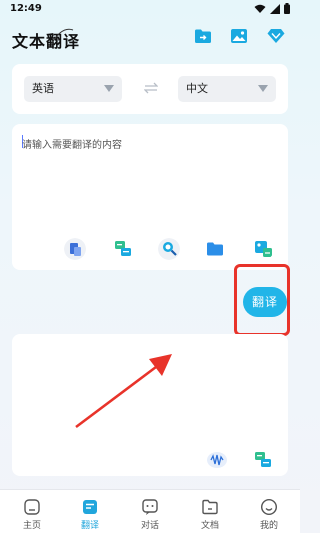 The height and width of the screenshot is (533, 320). What do you see at coordinates (169, 249) in the screenshot?
I see `scan-search-icon` at bounding box center [169, 249].